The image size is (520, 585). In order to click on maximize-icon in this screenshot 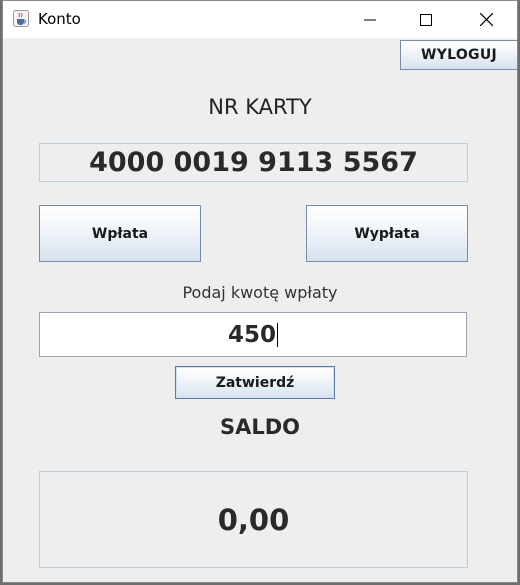, I will do `click(426, 19)`.